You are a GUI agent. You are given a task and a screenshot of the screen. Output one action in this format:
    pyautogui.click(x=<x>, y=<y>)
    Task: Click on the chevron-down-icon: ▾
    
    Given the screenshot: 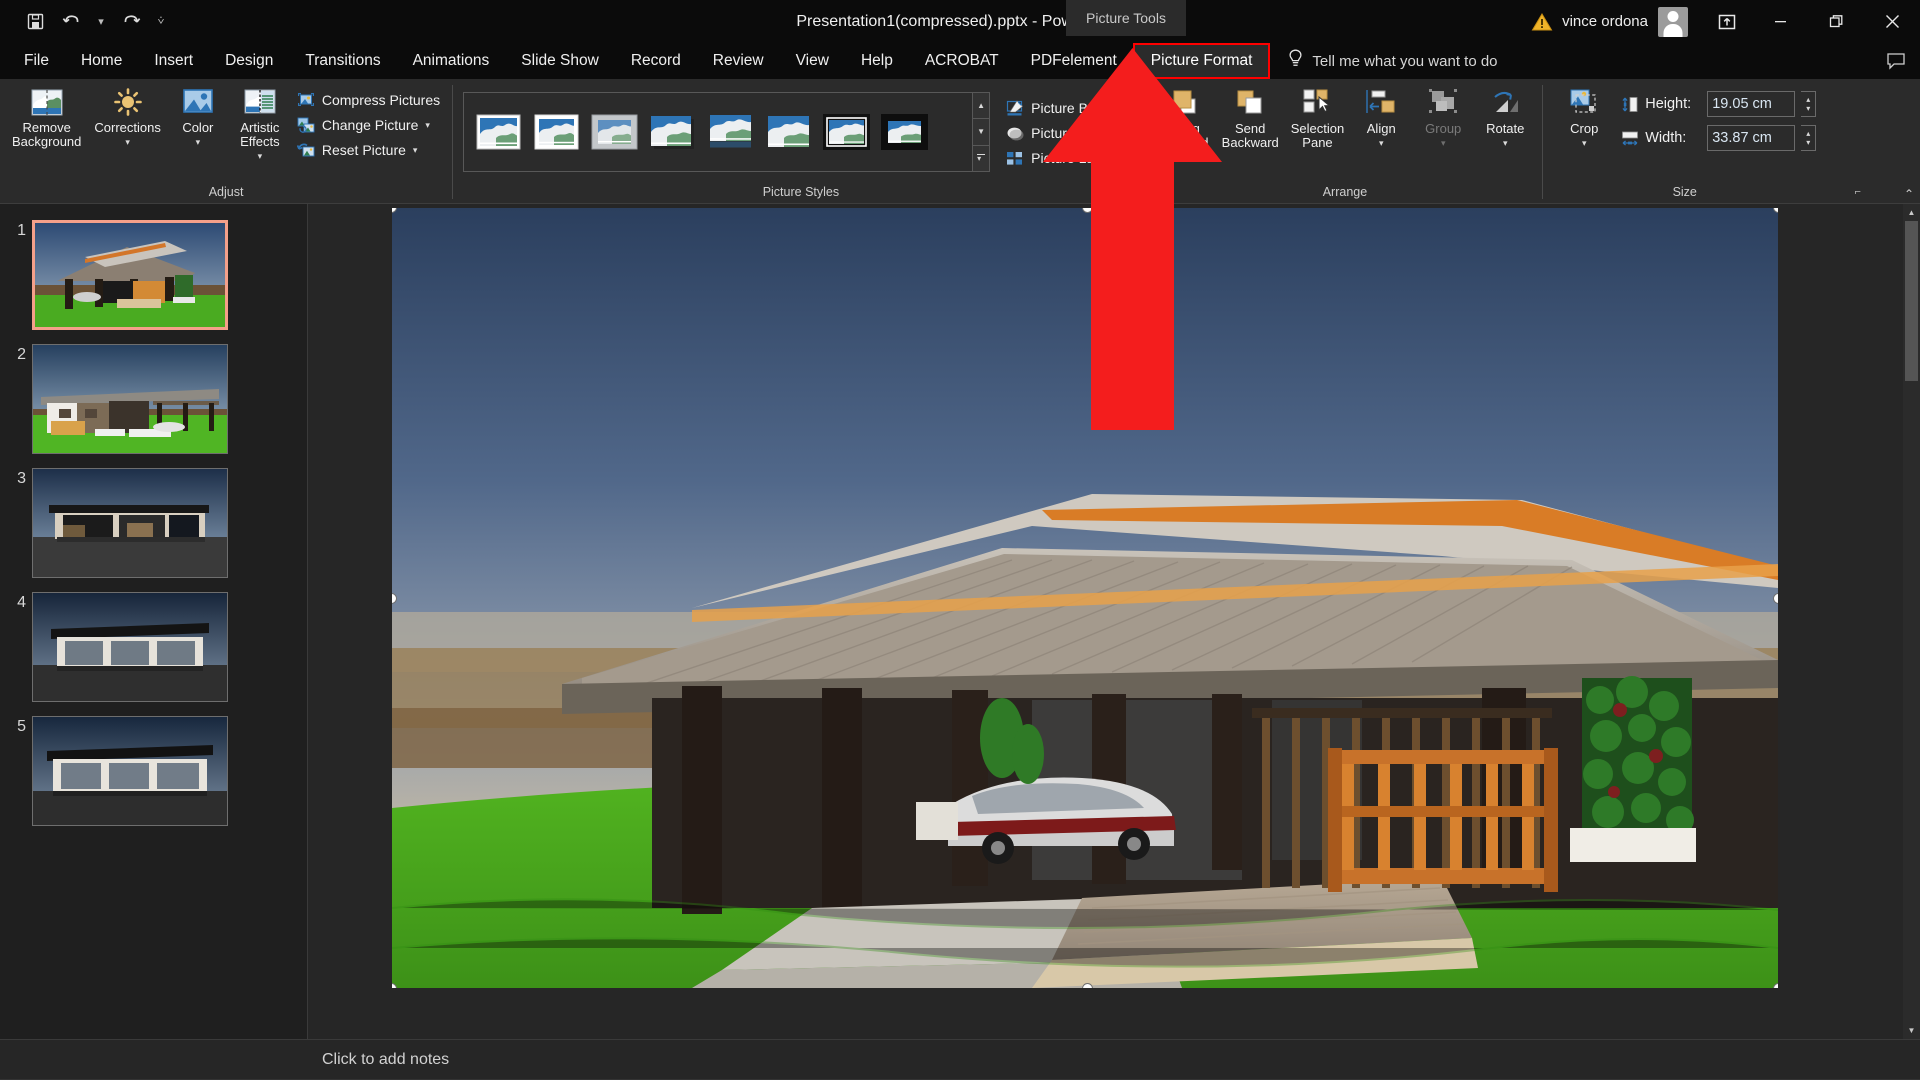 What is the action you would take?
    pyautogui.click(x=1584, y=143)
    